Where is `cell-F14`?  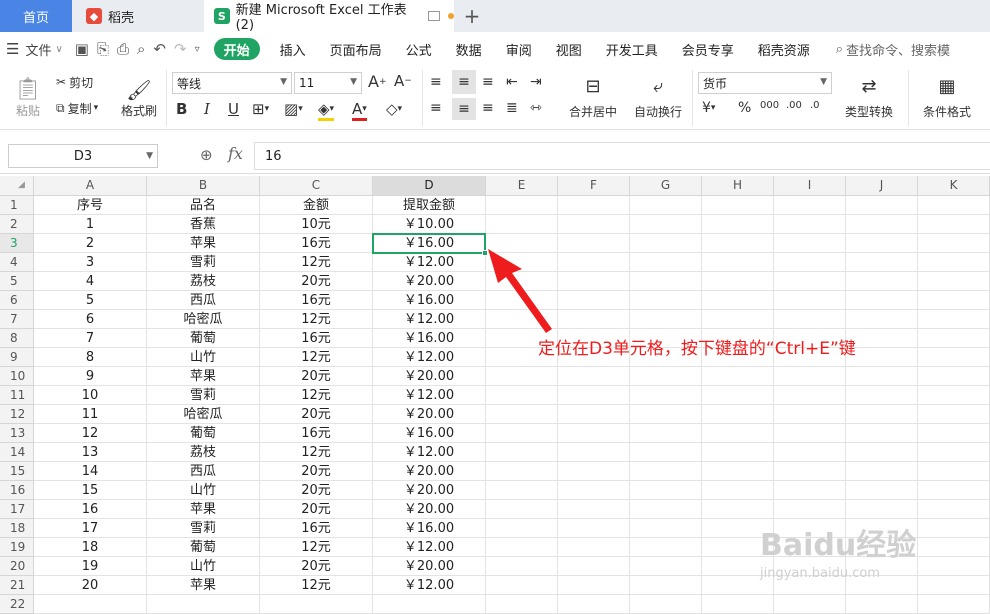
cell-F14 is located at coordinates (594, 452).